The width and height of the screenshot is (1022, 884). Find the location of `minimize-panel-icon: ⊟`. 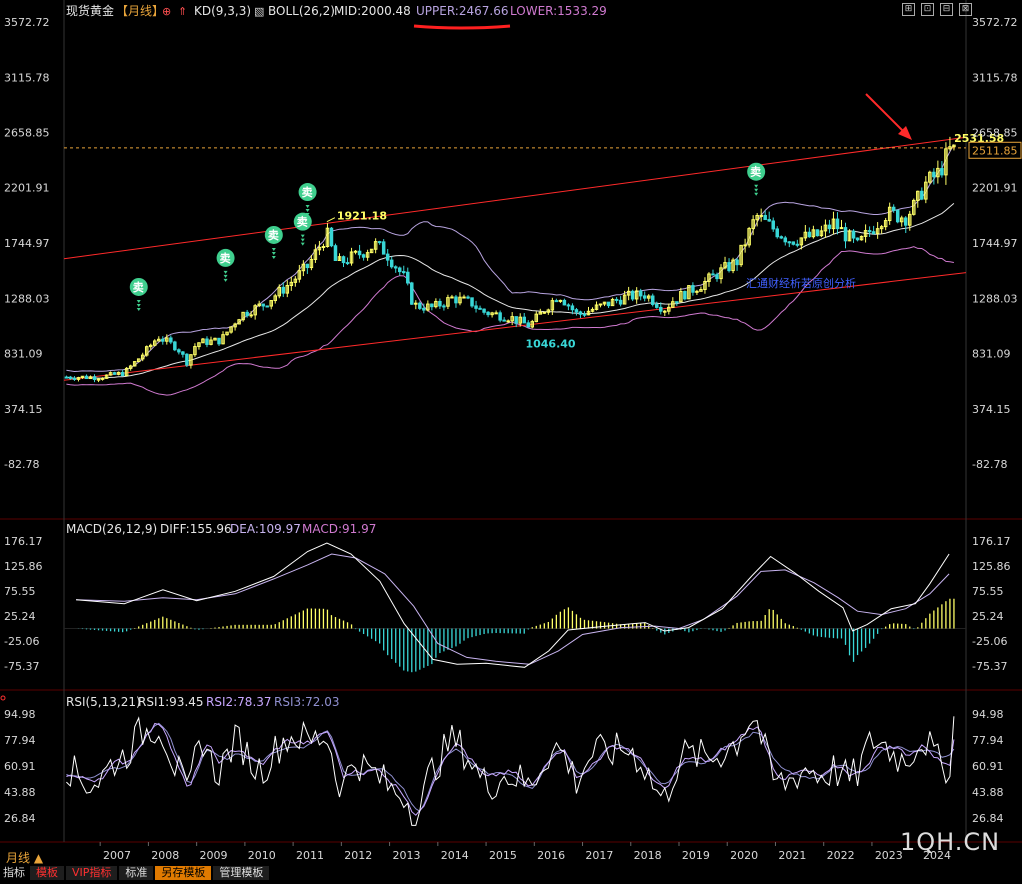

minimize-panel-icon: ⊟ is located at coordinates (946, 9).